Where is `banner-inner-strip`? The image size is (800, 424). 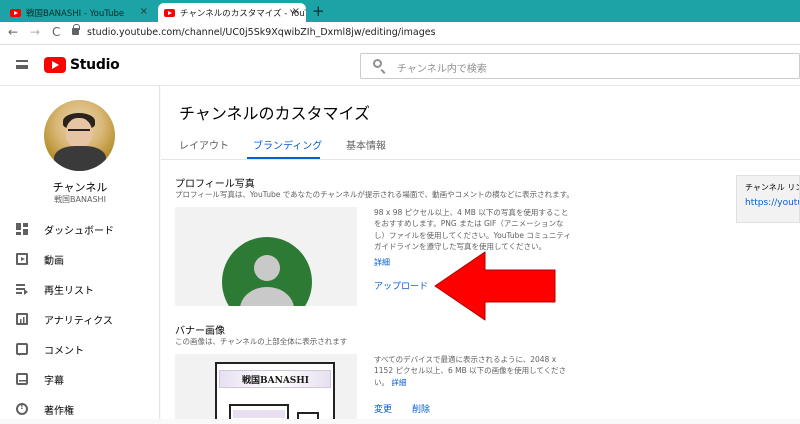
banner-inner-strip is located at coordinates (259, 414).